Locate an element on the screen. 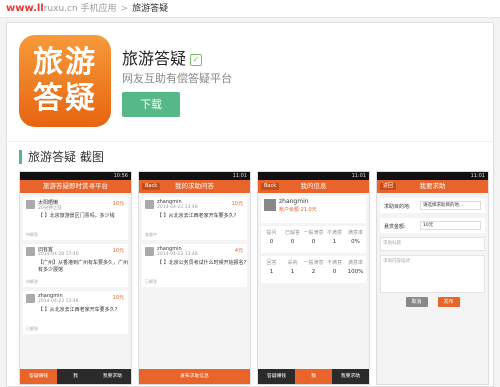  app-name: 旅游答疑 ✓ is located at coordinates (162, 57).